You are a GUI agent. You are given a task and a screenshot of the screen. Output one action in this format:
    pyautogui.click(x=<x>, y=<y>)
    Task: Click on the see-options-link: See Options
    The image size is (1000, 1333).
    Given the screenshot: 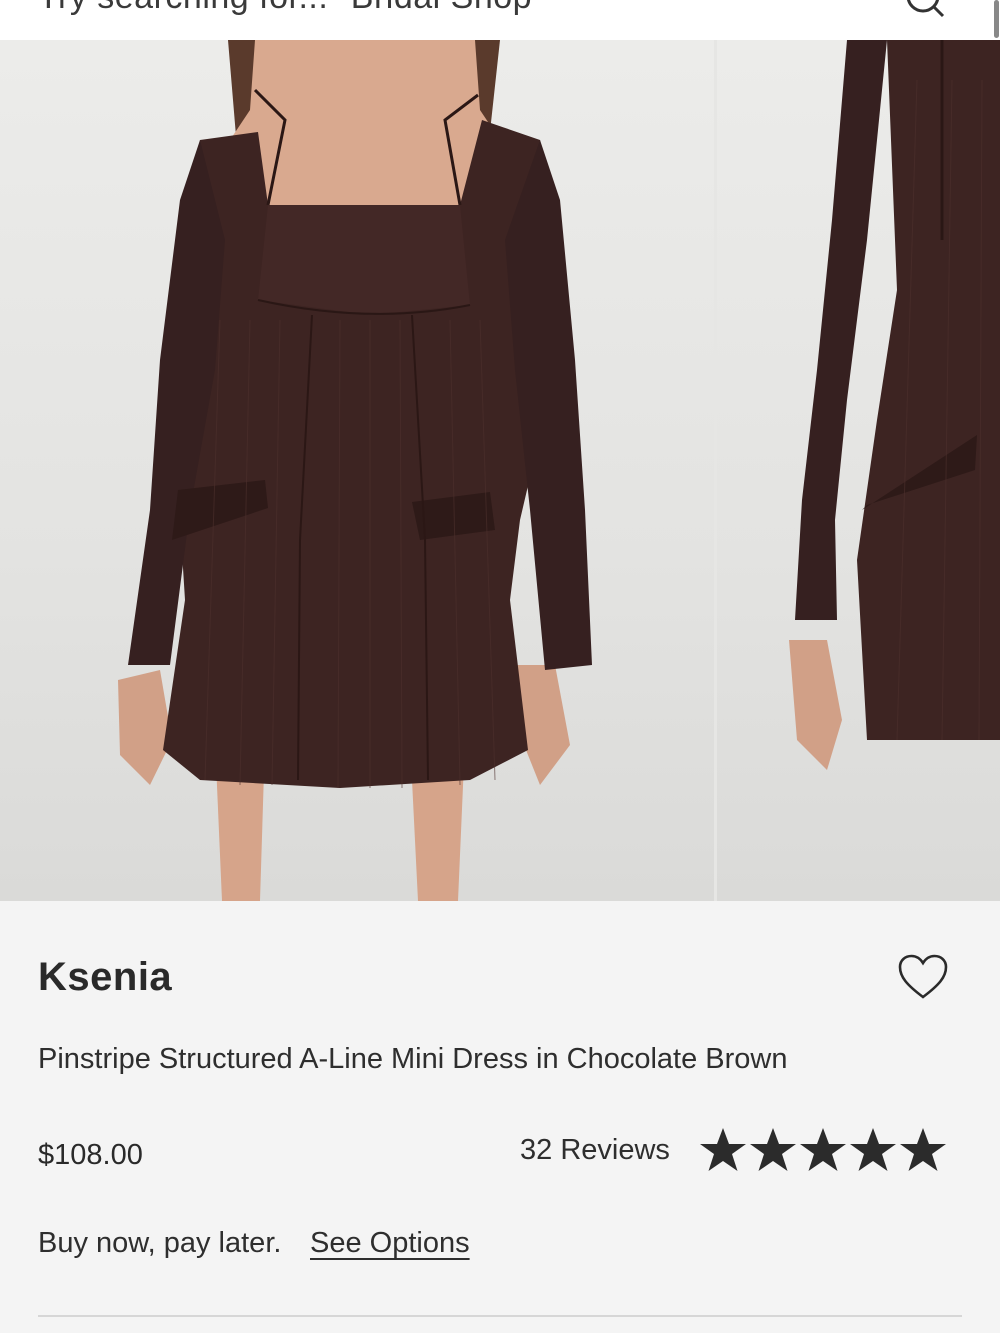 What is the action you would take?
    pyautogui.click(x=390, y=1243)
    